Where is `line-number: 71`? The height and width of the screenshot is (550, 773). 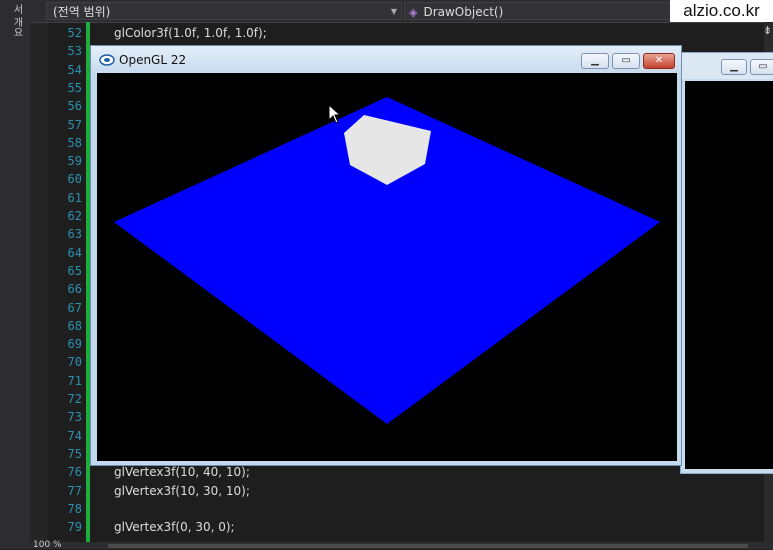 line-number: 71 is located at coordinates (74, 380).